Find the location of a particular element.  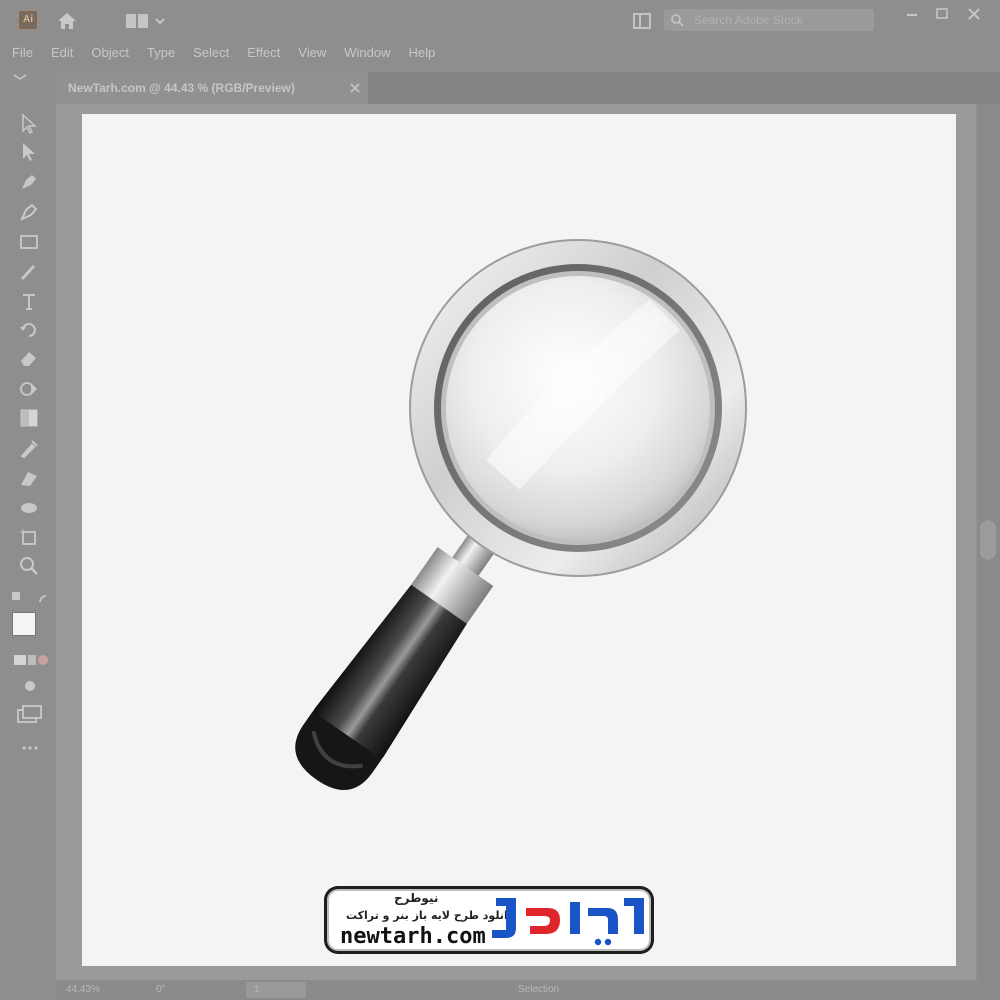

status-bar: 44.43% 0° 1 Selection is located at coordinates (528, 990).